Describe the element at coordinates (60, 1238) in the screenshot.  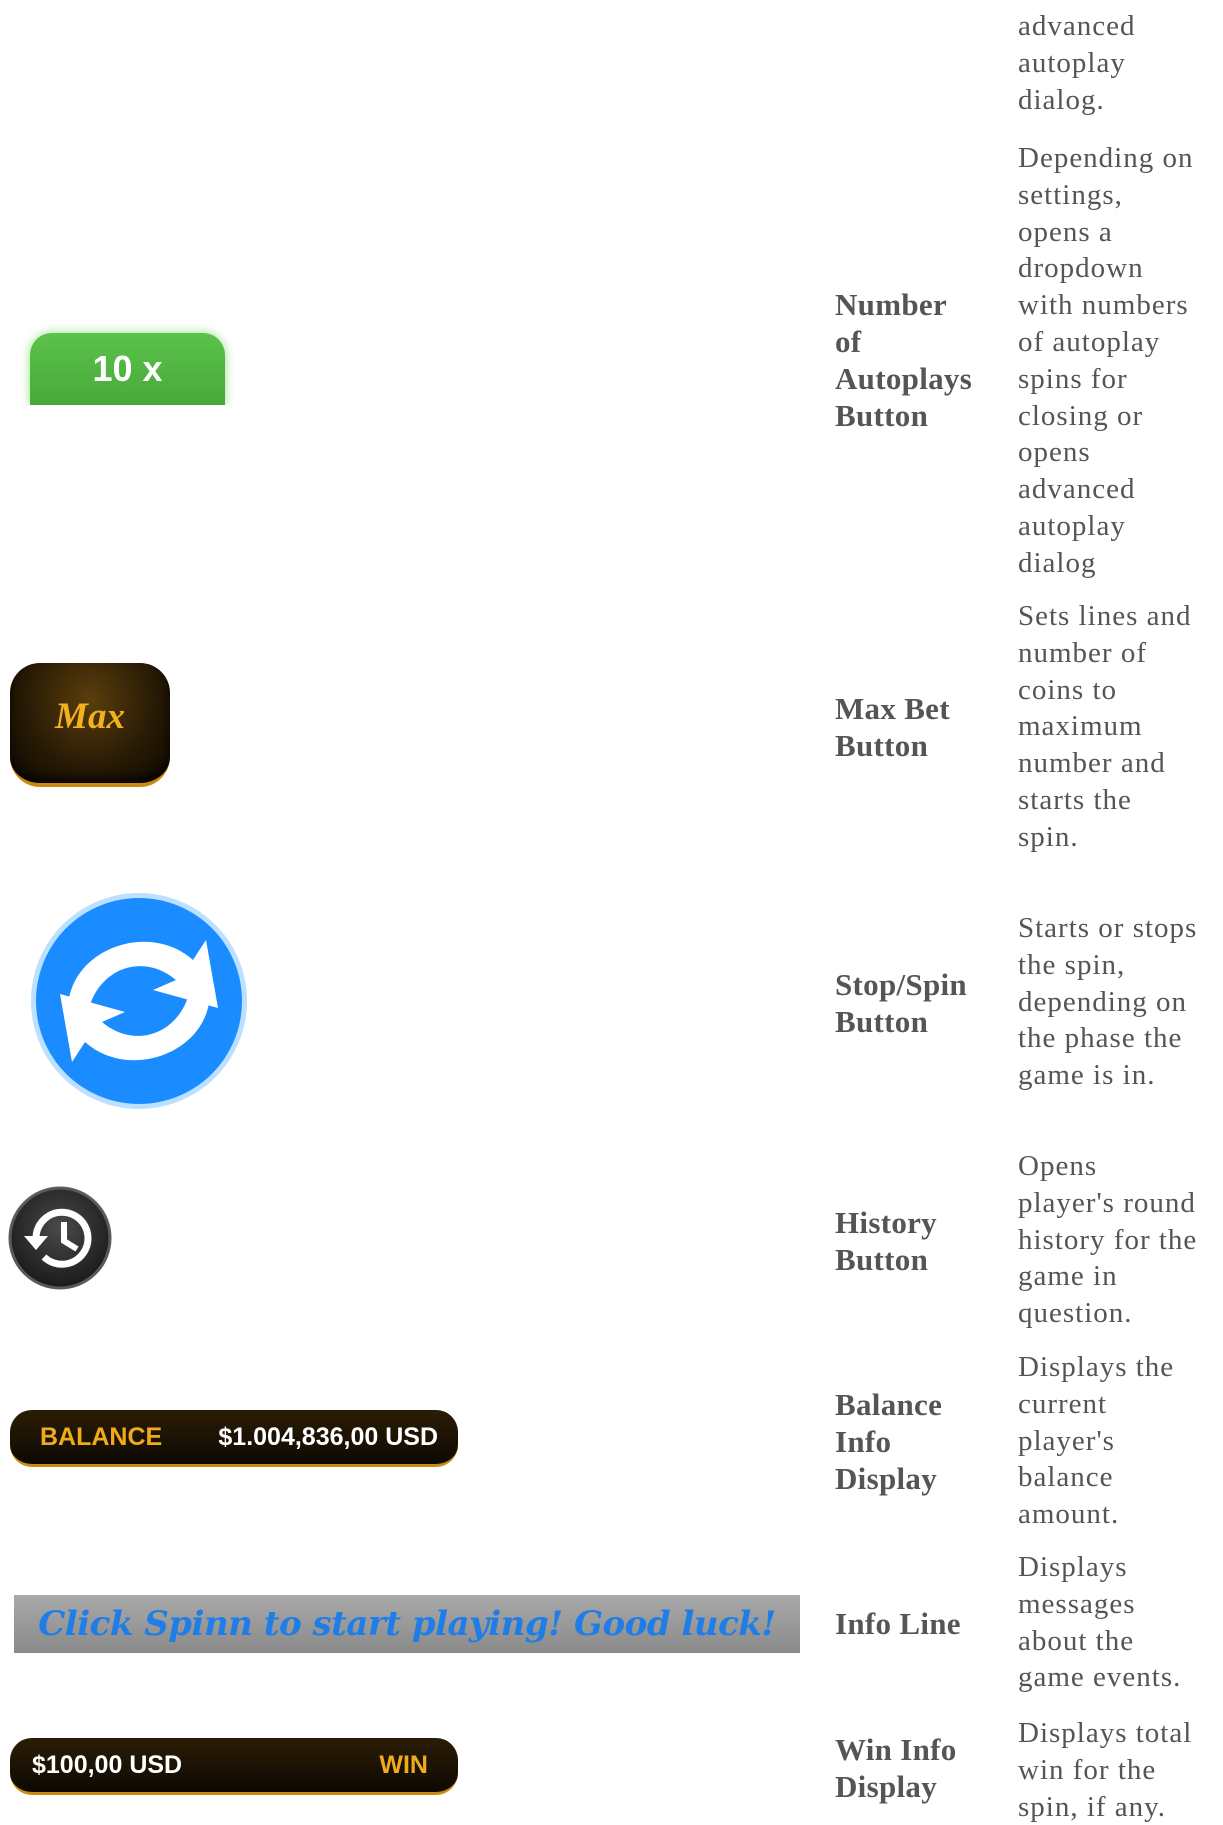
I see `history-icon` at that location.